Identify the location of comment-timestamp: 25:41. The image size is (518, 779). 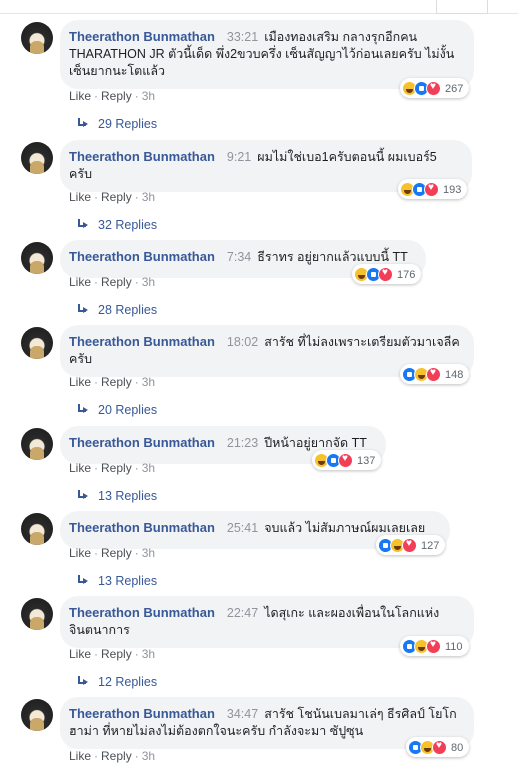
(242, 528).